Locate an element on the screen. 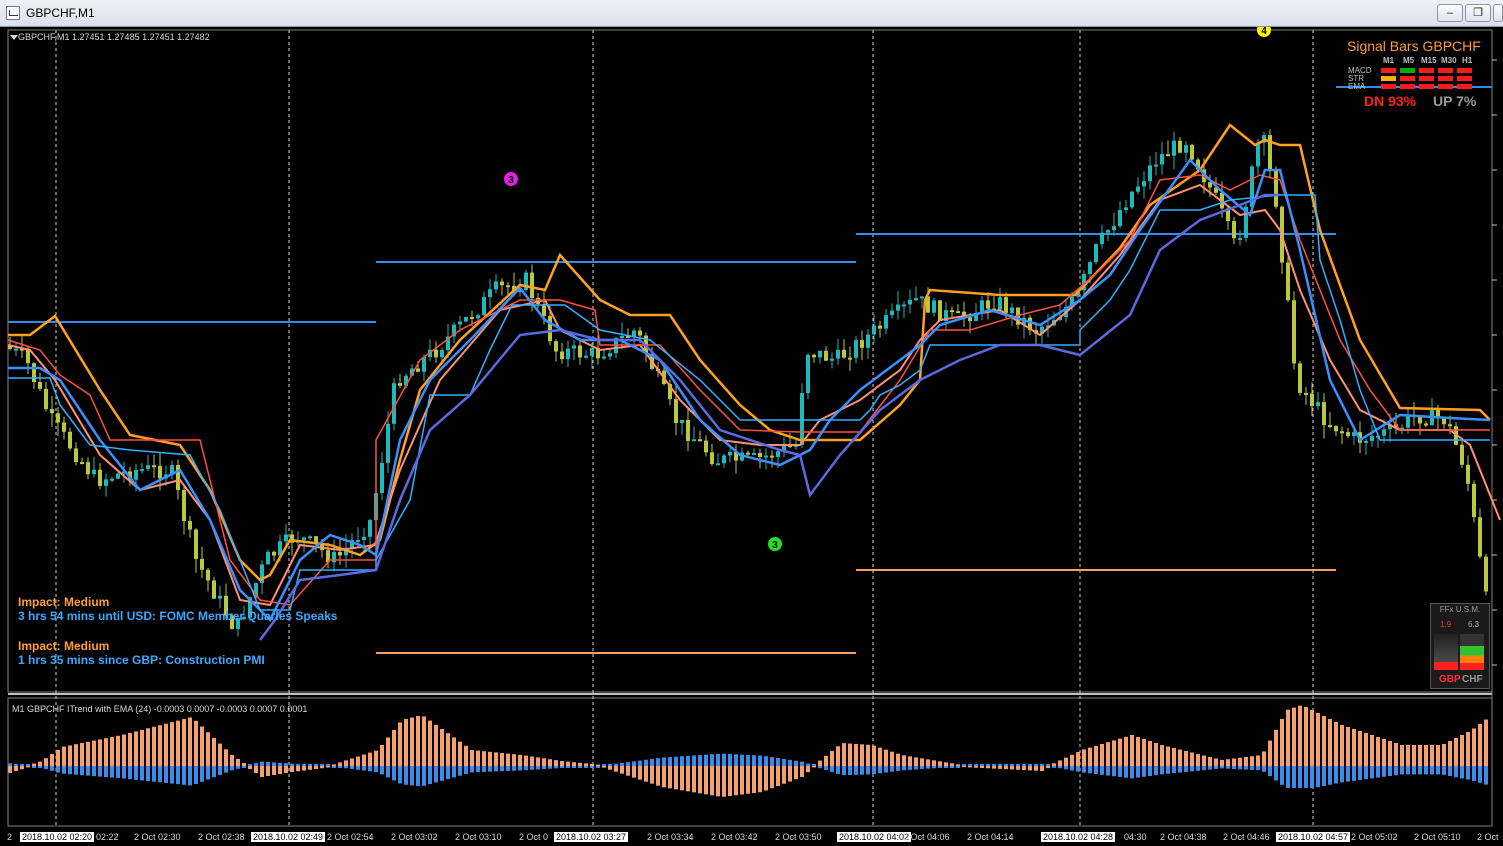 This screenshot has width=1503, height=846. header-dropdown-icon is located at coordinates (14, 37).